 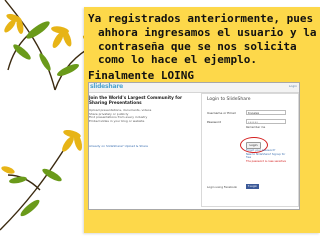 I want to click on facebook-login-label: Login using Facebook, so click(x=222, y=187).